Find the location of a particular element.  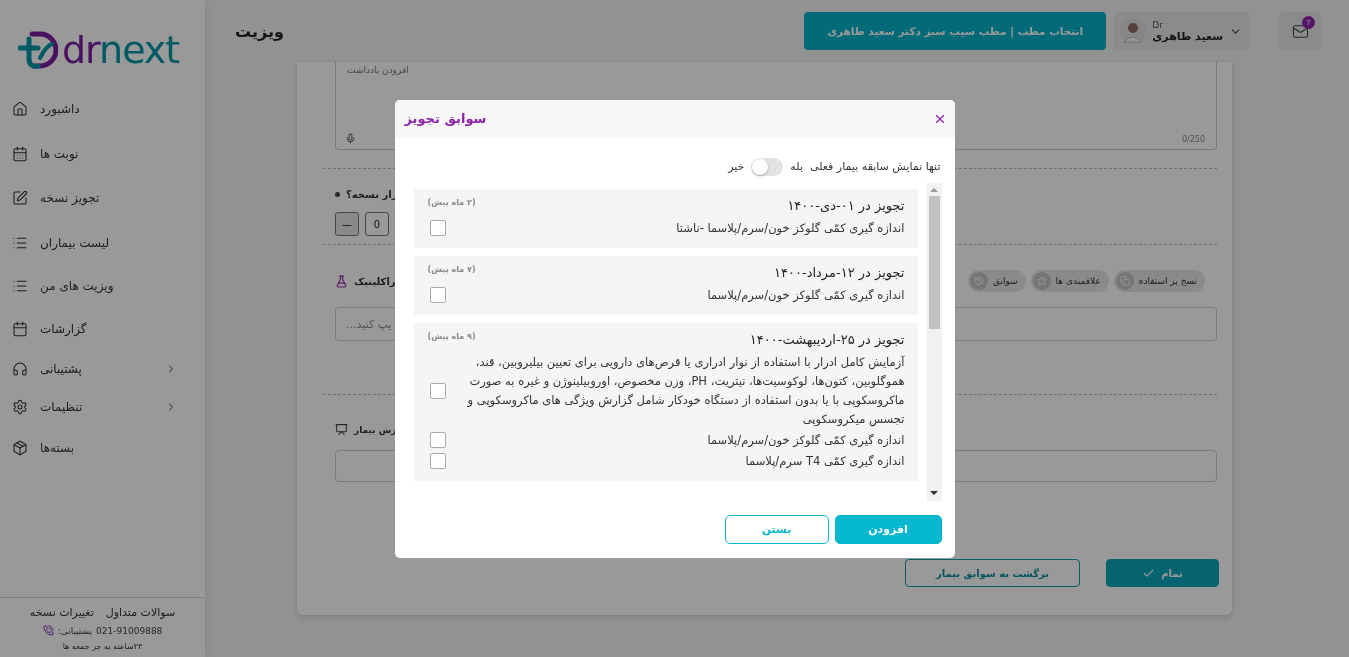

footer-link: تغییرات نسخه is located at coordinates (61, 612).